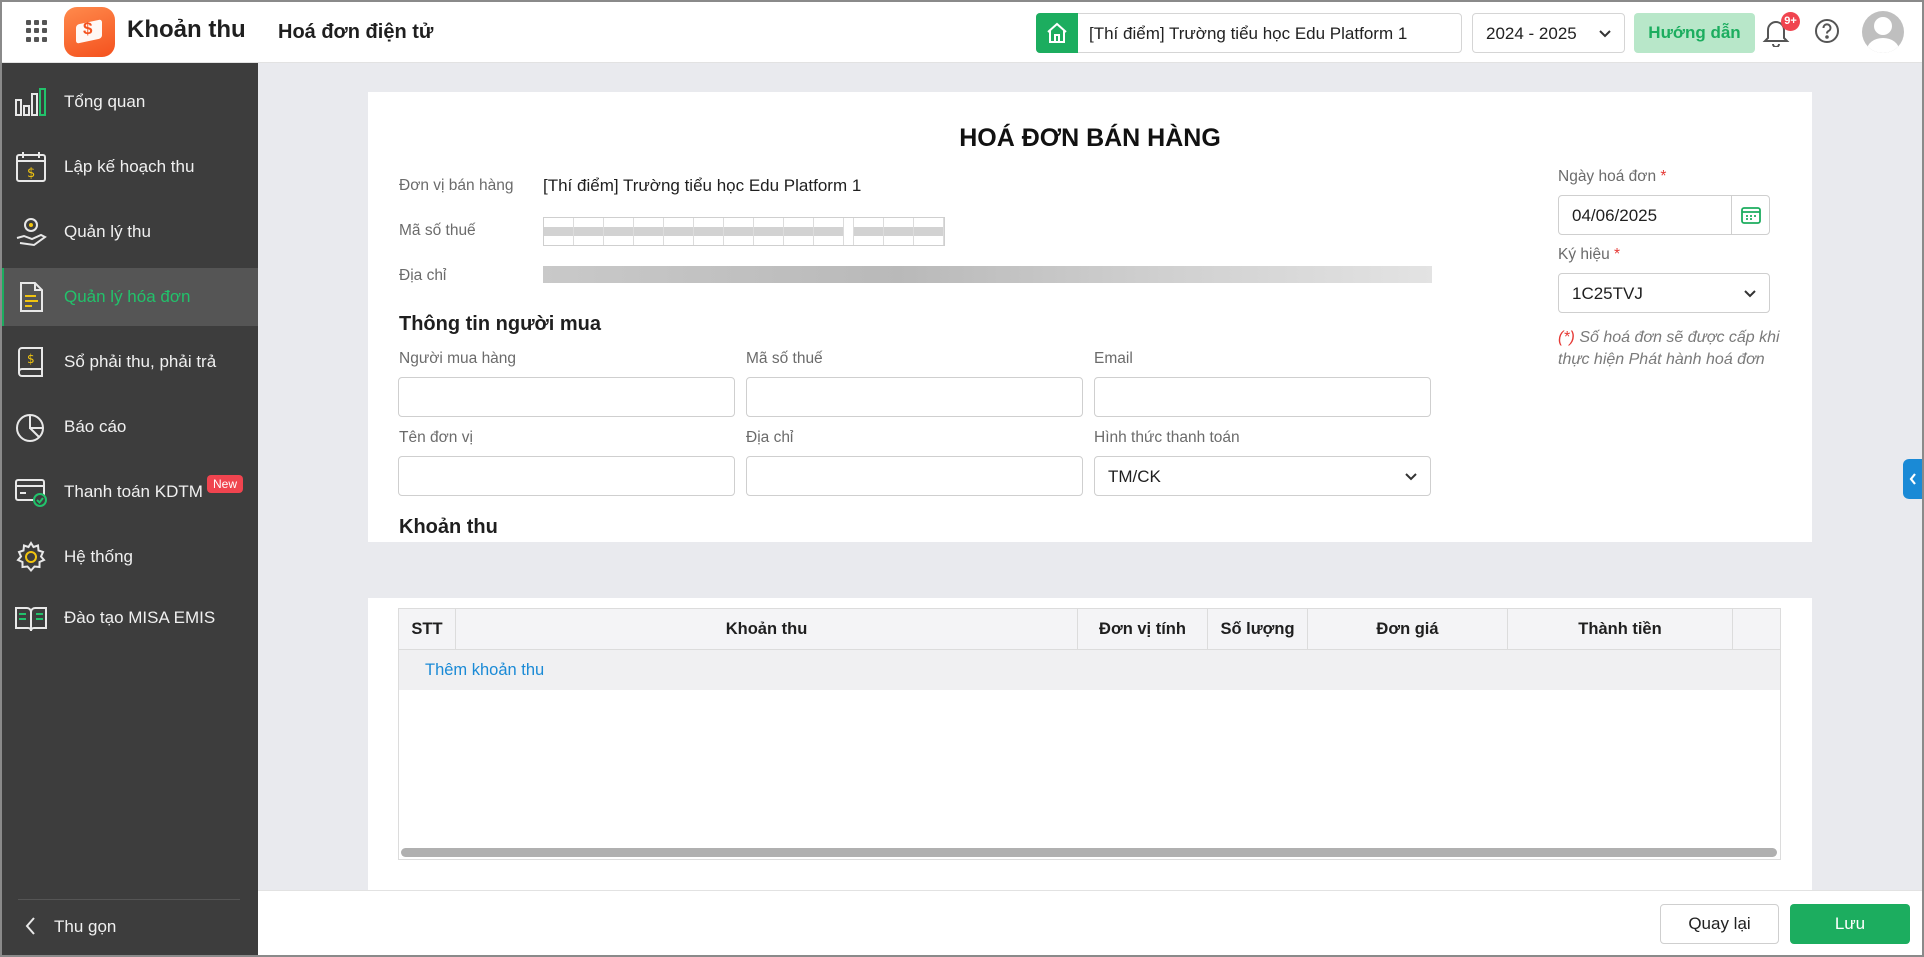  I want to click on gear-icon, so click(31, 557).